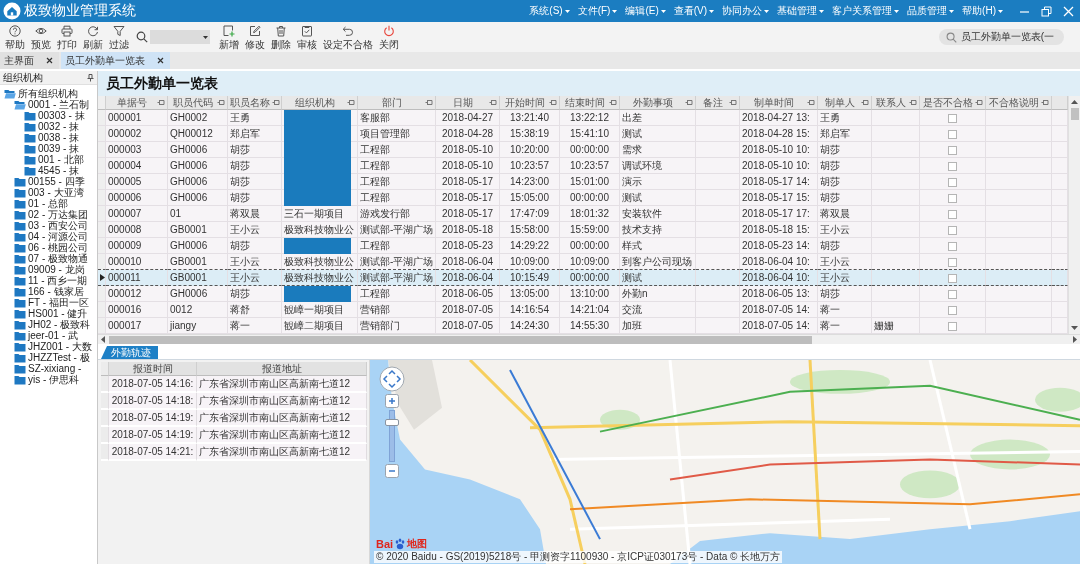  What do you see at coordinates (29, 60) in the screenshot?
I see `tab: 主界面` at bounding box center [29, 60].